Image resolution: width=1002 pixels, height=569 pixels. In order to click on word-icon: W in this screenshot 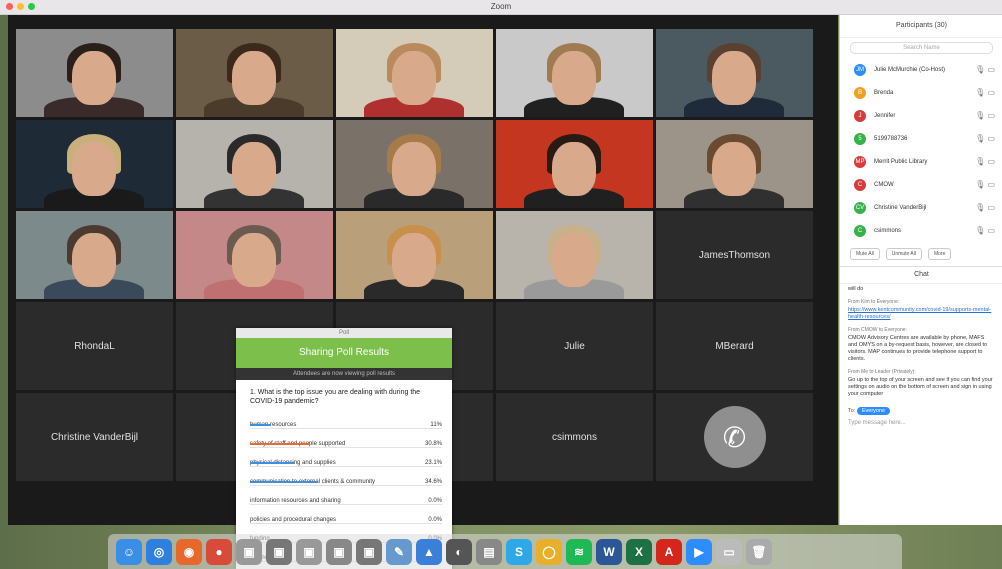, I will do `click(609, 551)`.